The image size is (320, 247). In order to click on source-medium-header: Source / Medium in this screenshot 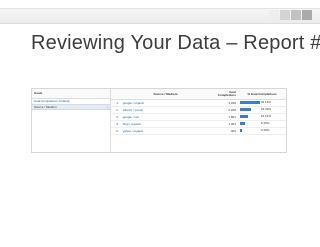, I will do `click(165, 94)`.